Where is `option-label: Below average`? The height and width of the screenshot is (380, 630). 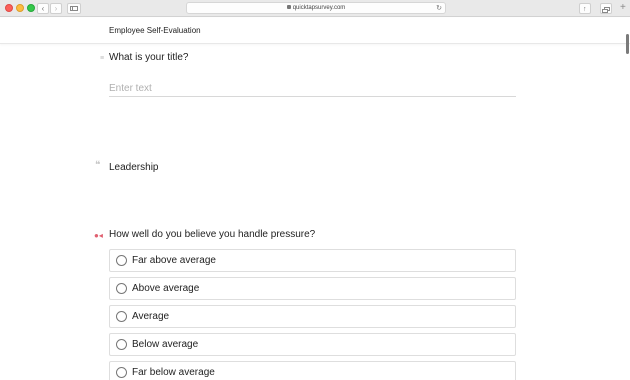
option-label: Below average is located at coordinates (165, 344).